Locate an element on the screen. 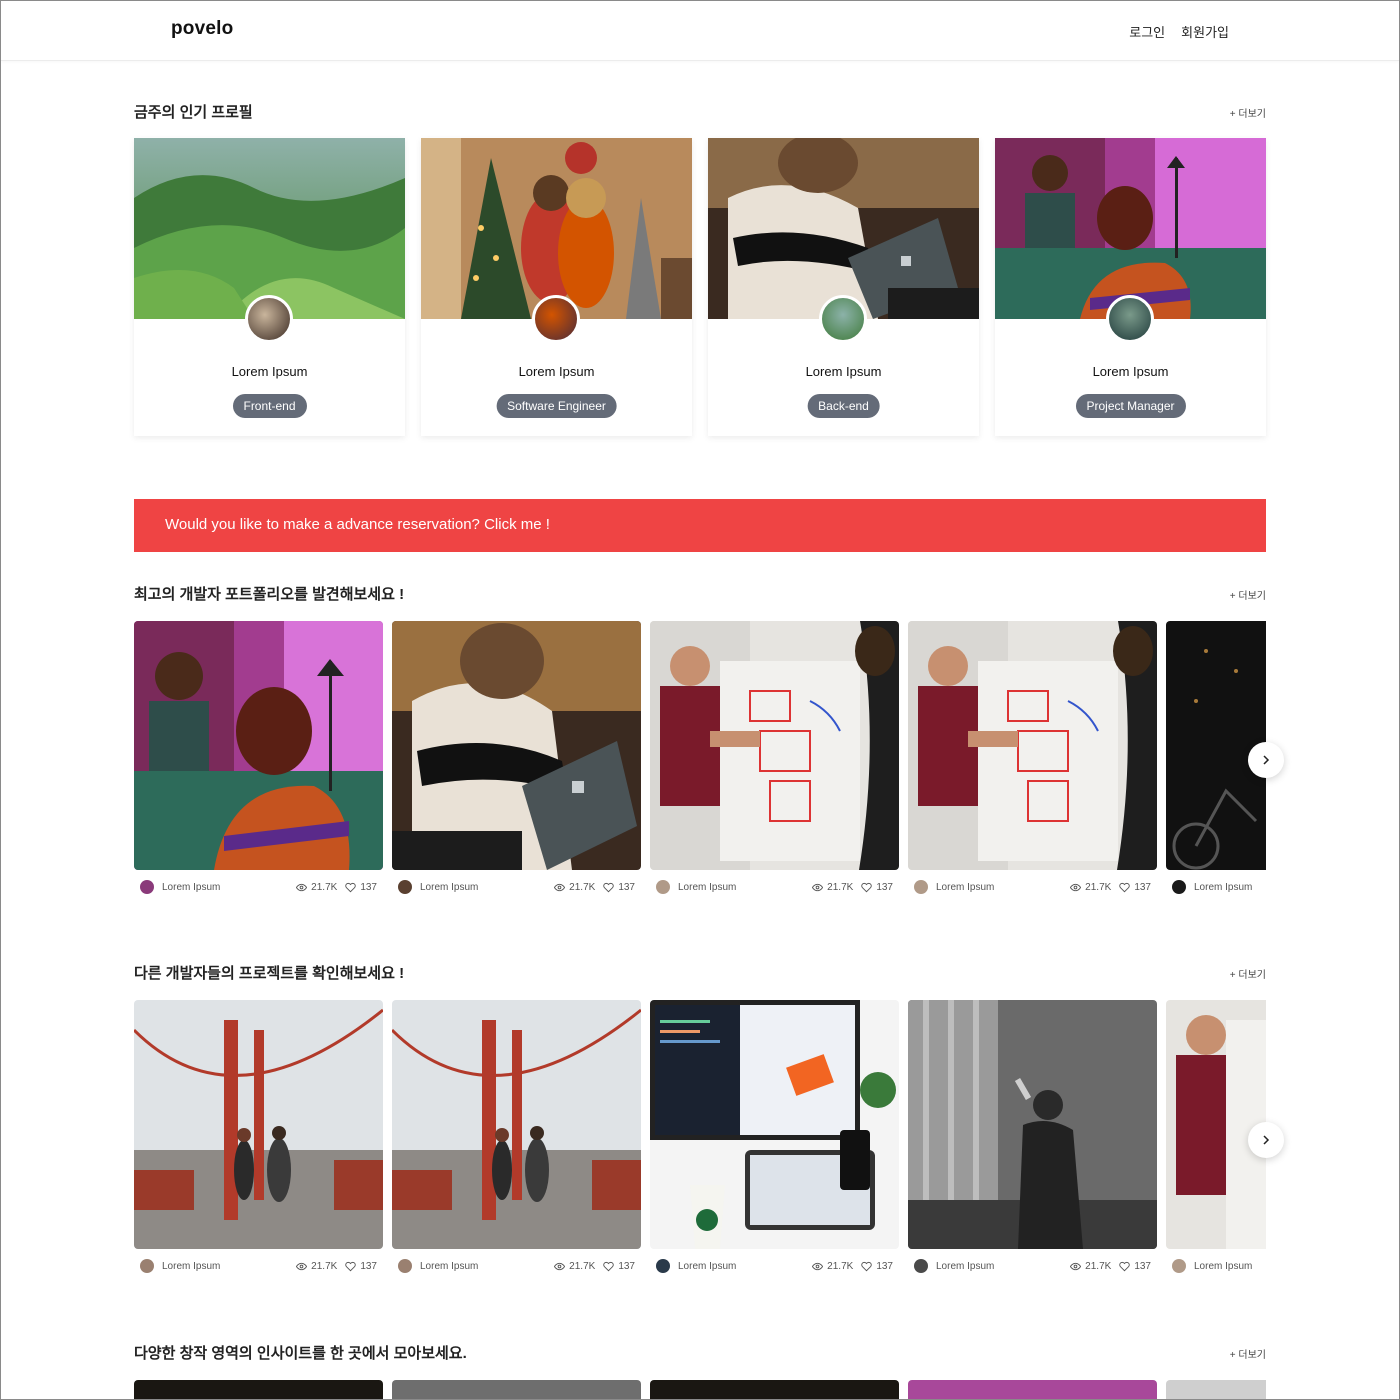 The height and width of the screenshot is (1400, 1400). section-title-projects: 다른 개발자들의 프로젝트를 확인해보세요 ! is located at coordinates (269, 973).